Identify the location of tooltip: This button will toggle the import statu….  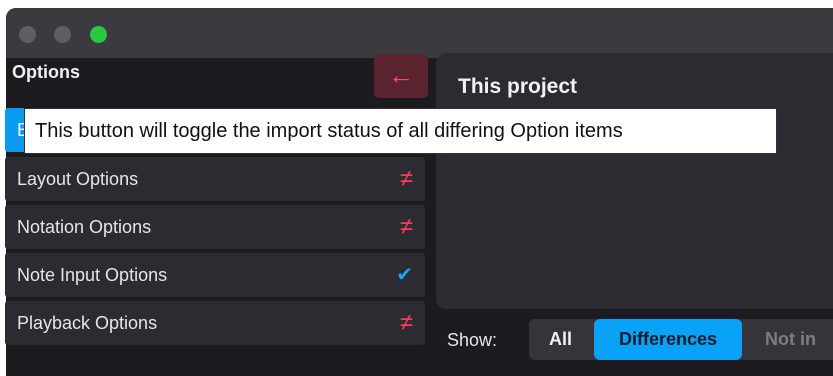
(400, 131).